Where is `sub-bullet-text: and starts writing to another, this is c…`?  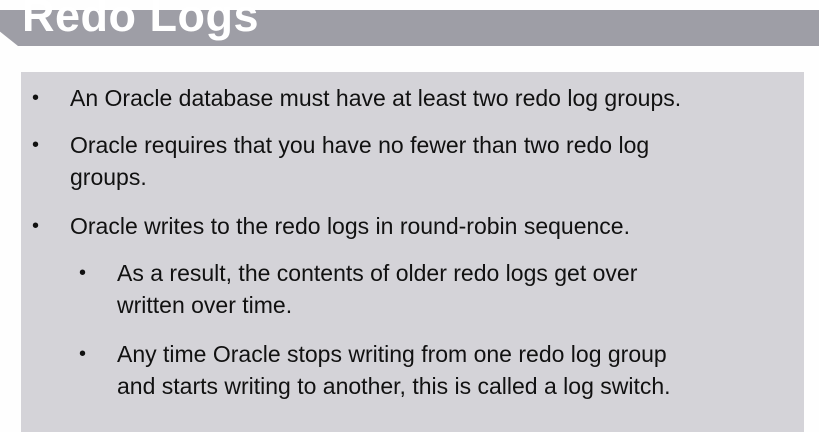
sub-bullet-text: and starts writing to another, this is c… is located at coordinates (394, 386).